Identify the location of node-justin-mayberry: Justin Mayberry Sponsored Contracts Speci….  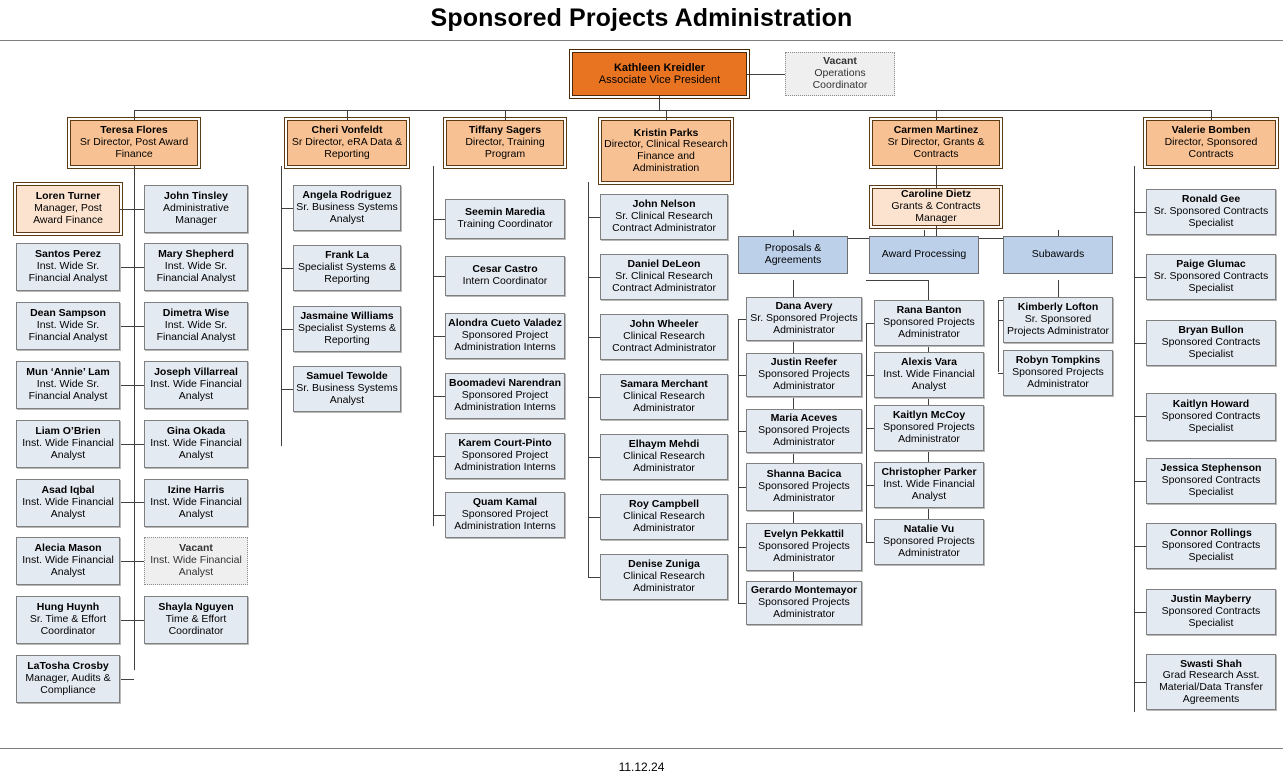
(1211, 612).